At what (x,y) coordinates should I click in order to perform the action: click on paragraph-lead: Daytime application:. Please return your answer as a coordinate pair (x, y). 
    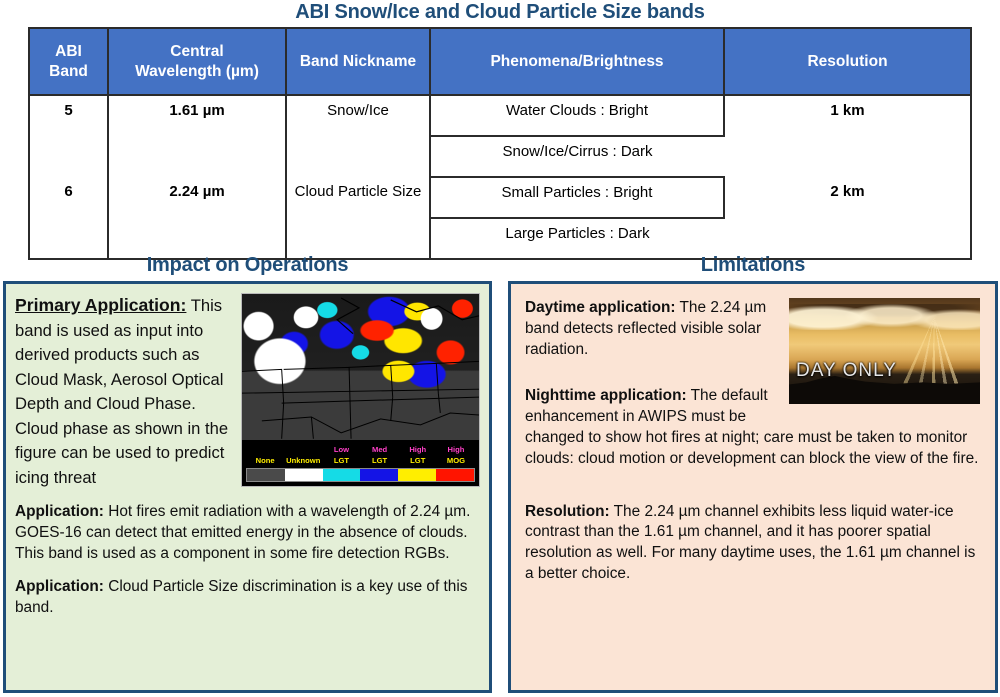
    Looking at the image, I should click on (600, 307).